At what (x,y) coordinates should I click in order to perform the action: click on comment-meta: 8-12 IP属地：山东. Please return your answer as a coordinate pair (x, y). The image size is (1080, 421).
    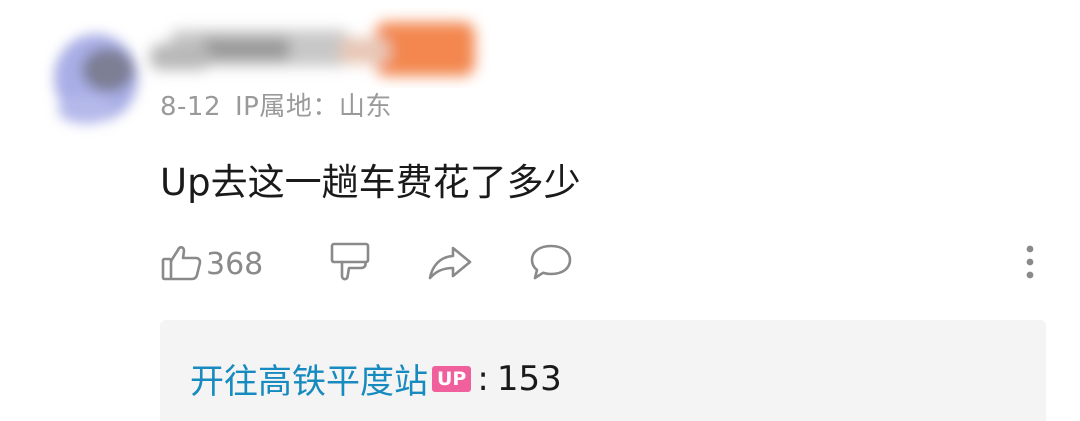
    Looking at the image, I should click on (276, 104).